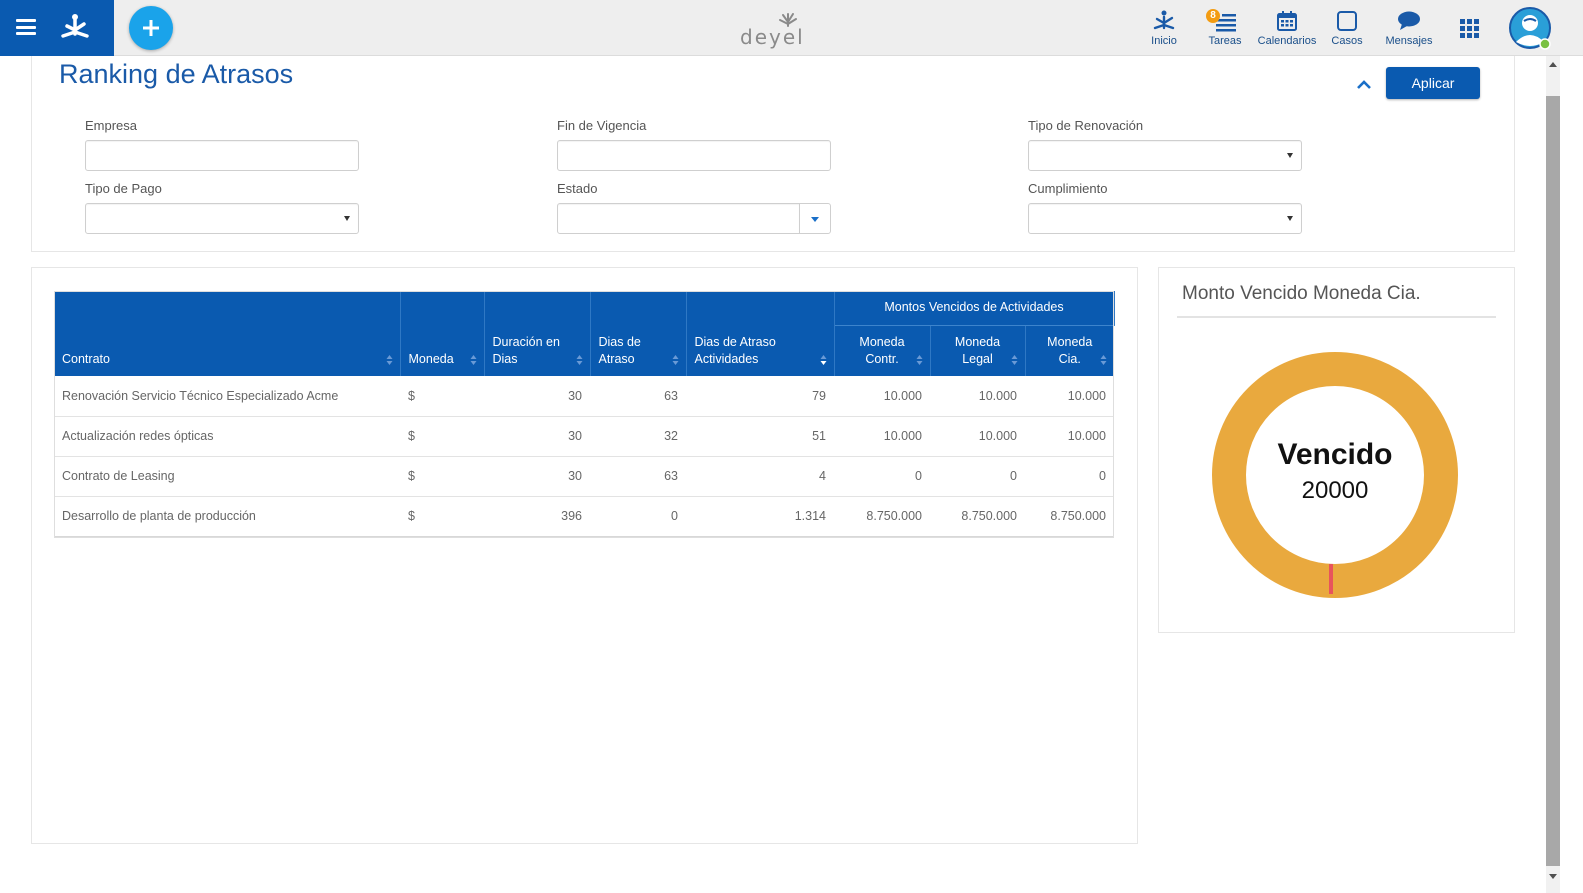 This screenshot has height=893, width=1583. I want to click on chart-title: Monto Vencido Moneda Cia., so click(1301, 293).